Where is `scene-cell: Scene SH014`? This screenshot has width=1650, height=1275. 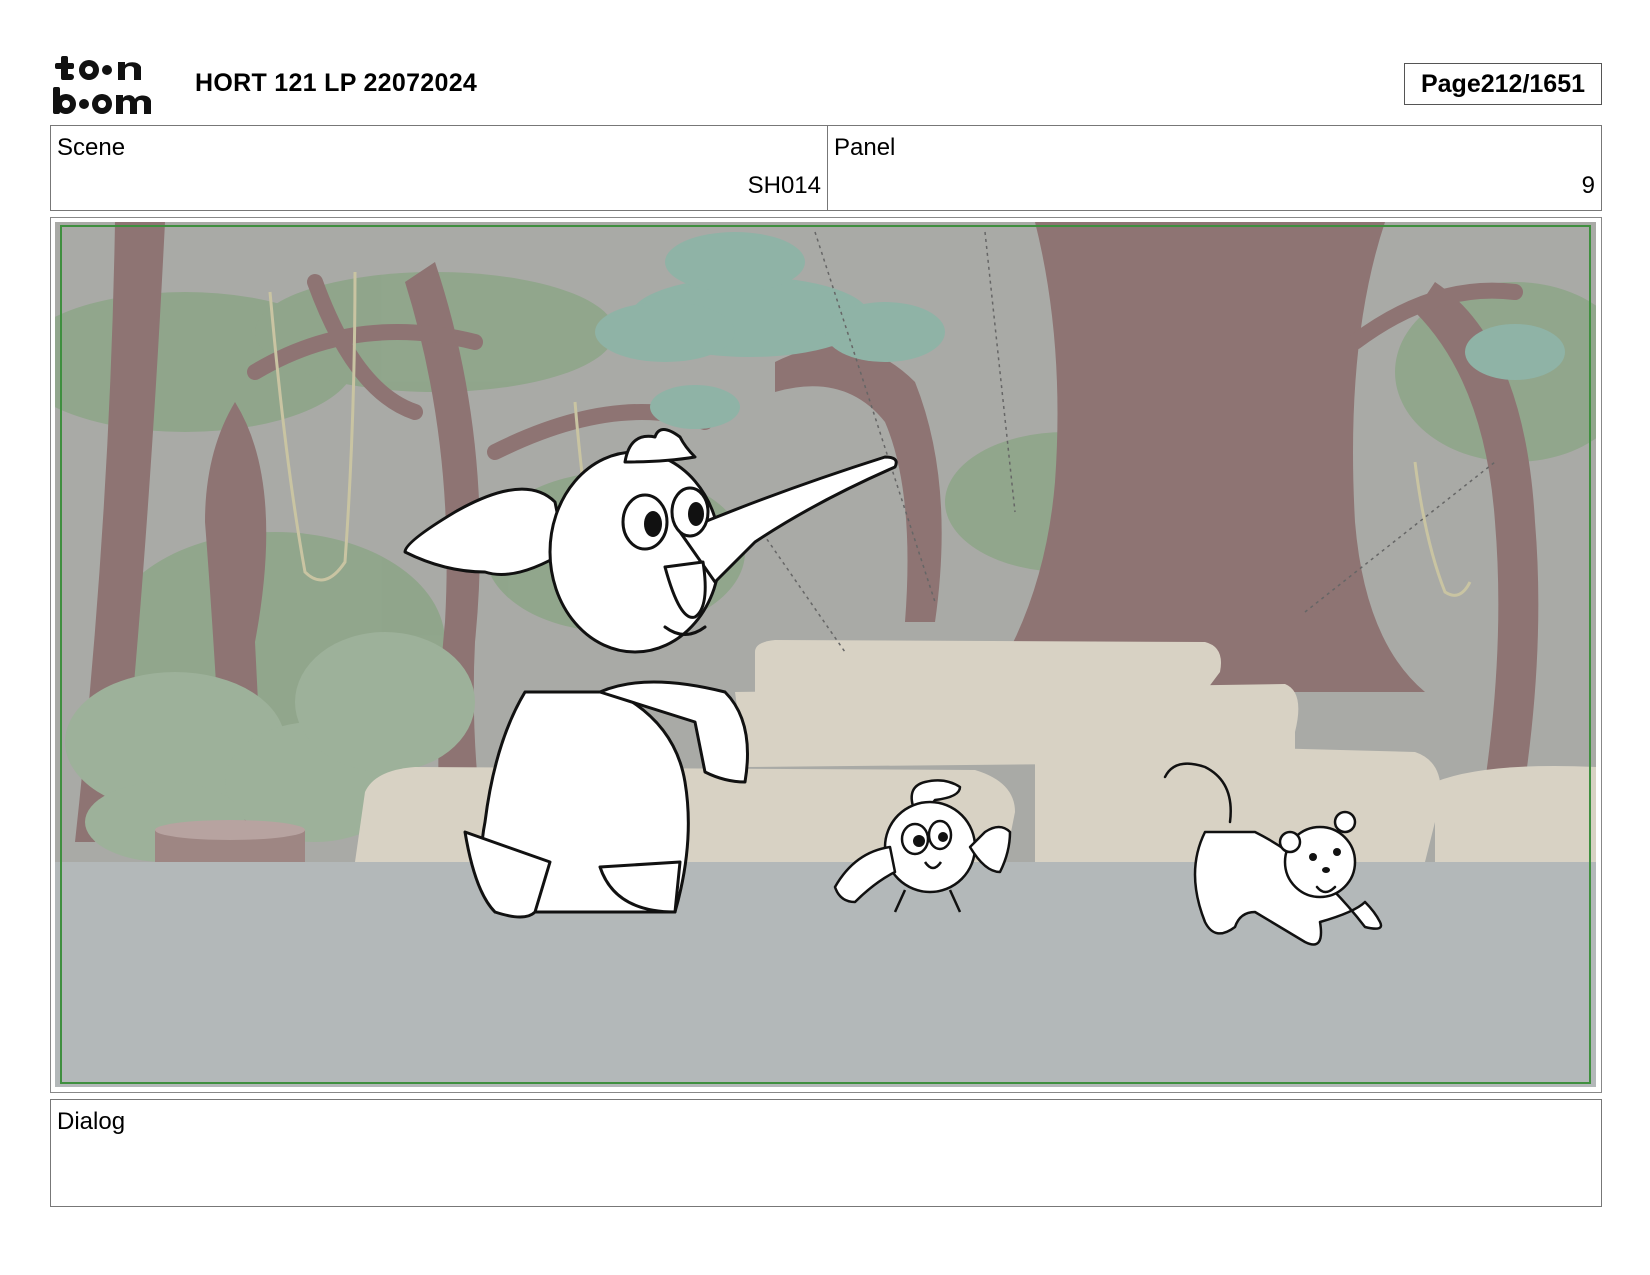 scene-cell: Scene SH014 is located at coordinates (439, 168).